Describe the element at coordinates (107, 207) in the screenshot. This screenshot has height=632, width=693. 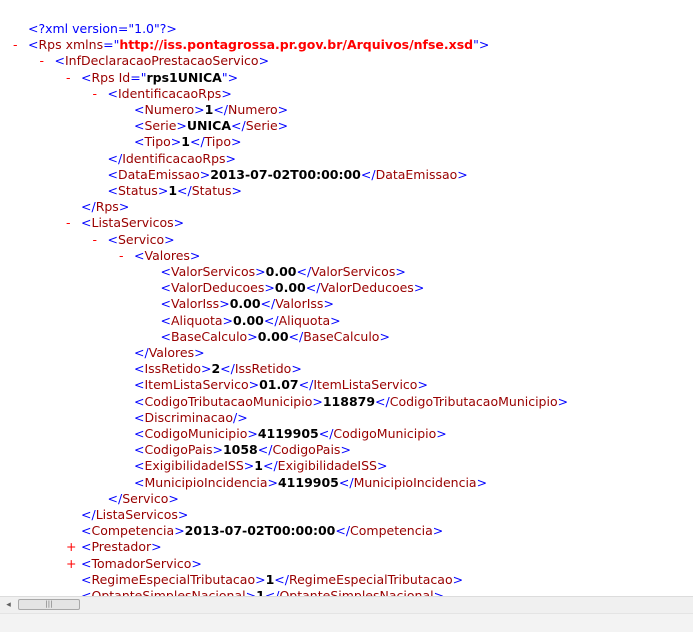
I see `tag-name: Rps` at that location.